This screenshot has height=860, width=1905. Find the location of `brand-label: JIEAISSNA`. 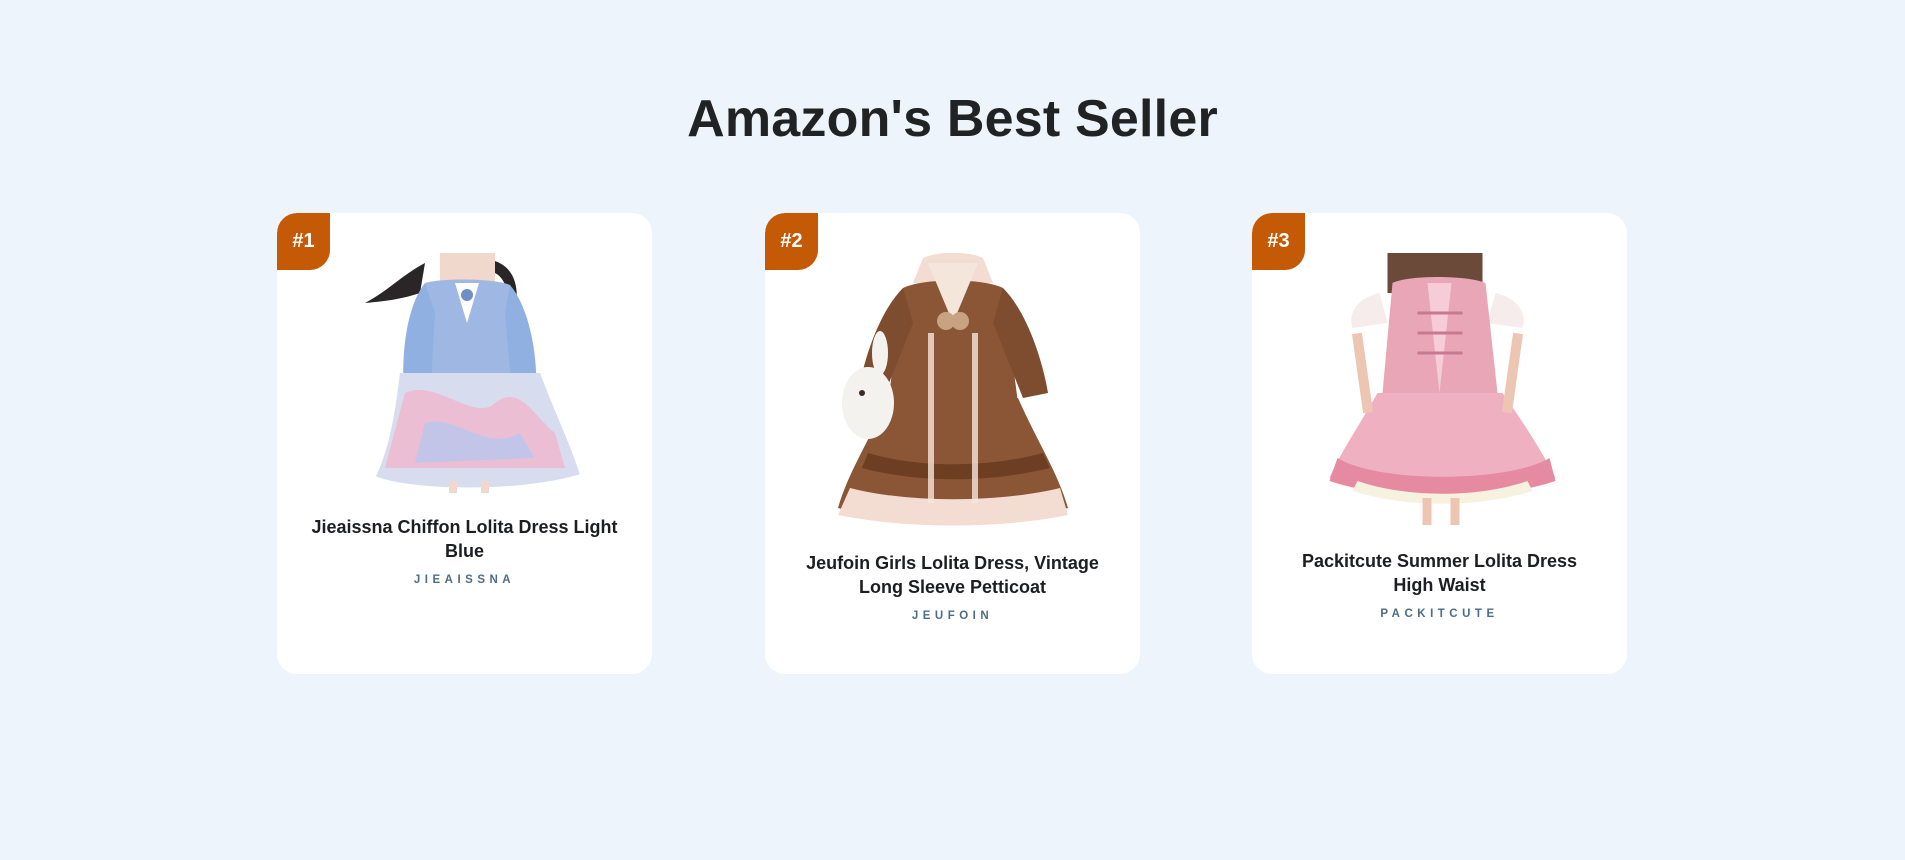

brand-label: JIEAISSNA is located at coordinates (464, 580).